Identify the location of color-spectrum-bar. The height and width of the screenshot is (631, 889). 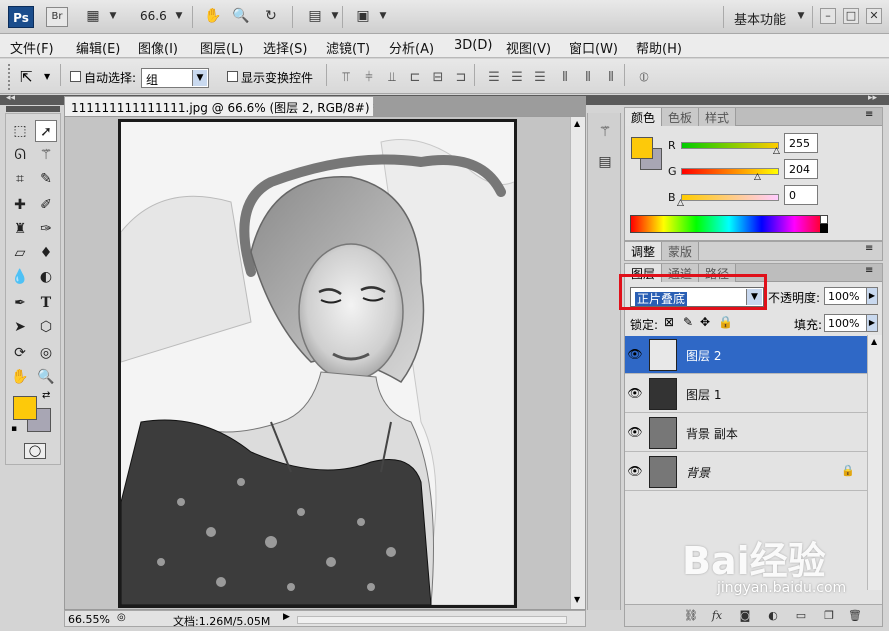
(729, 224).